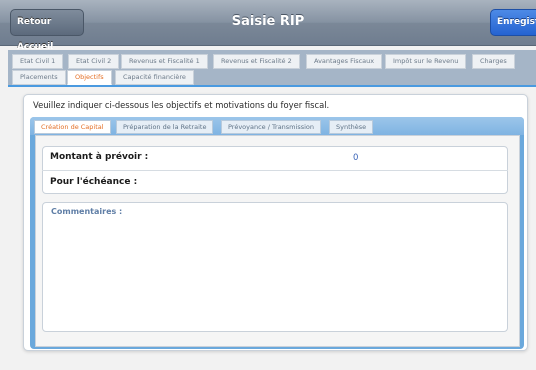  Describe the element at coordinates (513, 22) in the screenshot. I see `save-button: Enregistre` at that location.